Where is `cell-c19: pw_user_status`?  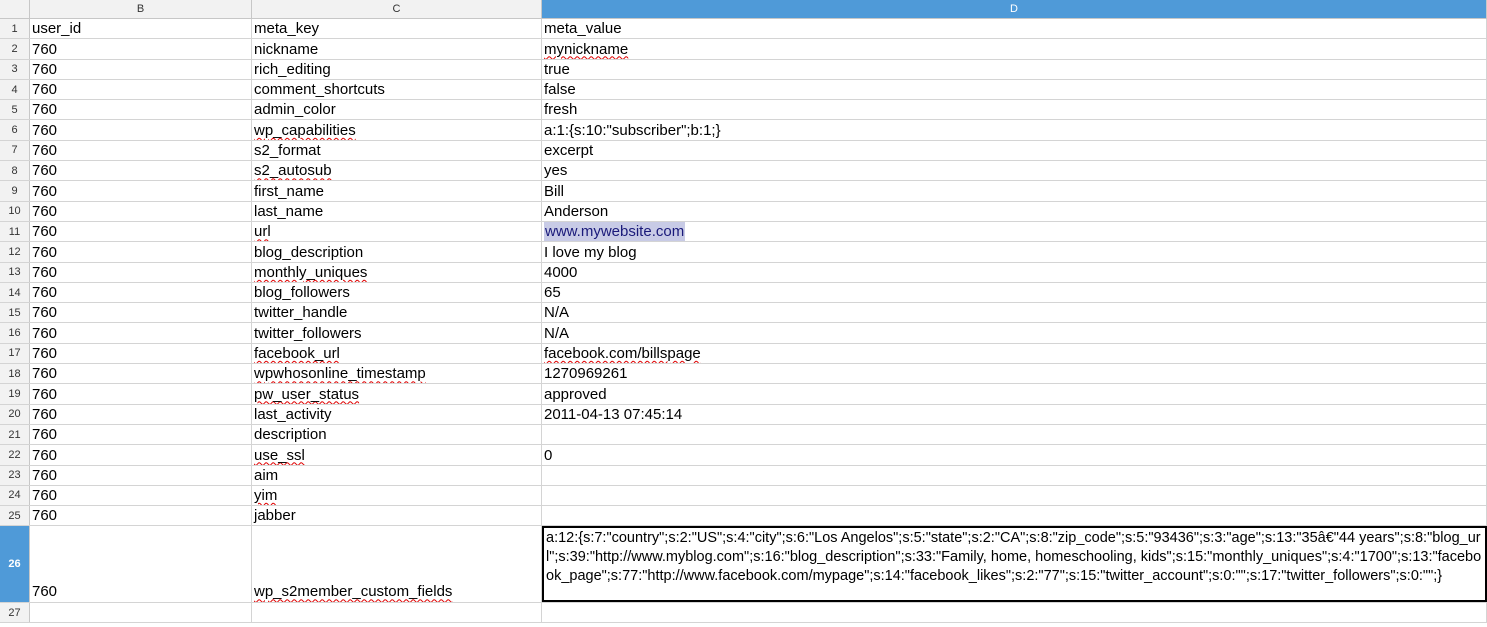
cell-c19: pw_user_status is located at coordinates (397, 394).